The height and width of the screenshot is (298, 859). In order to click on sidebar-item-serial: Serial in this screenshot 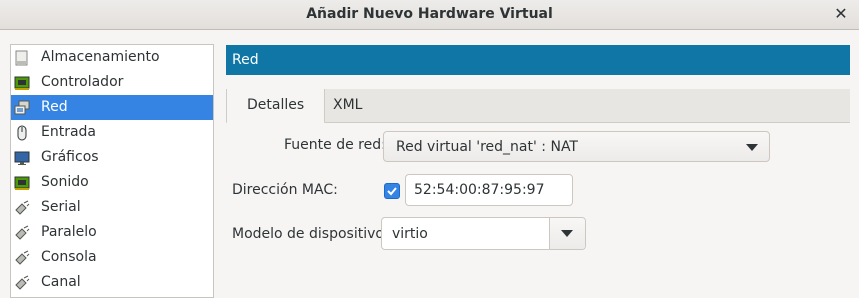, I will do `click(112, 207)`.